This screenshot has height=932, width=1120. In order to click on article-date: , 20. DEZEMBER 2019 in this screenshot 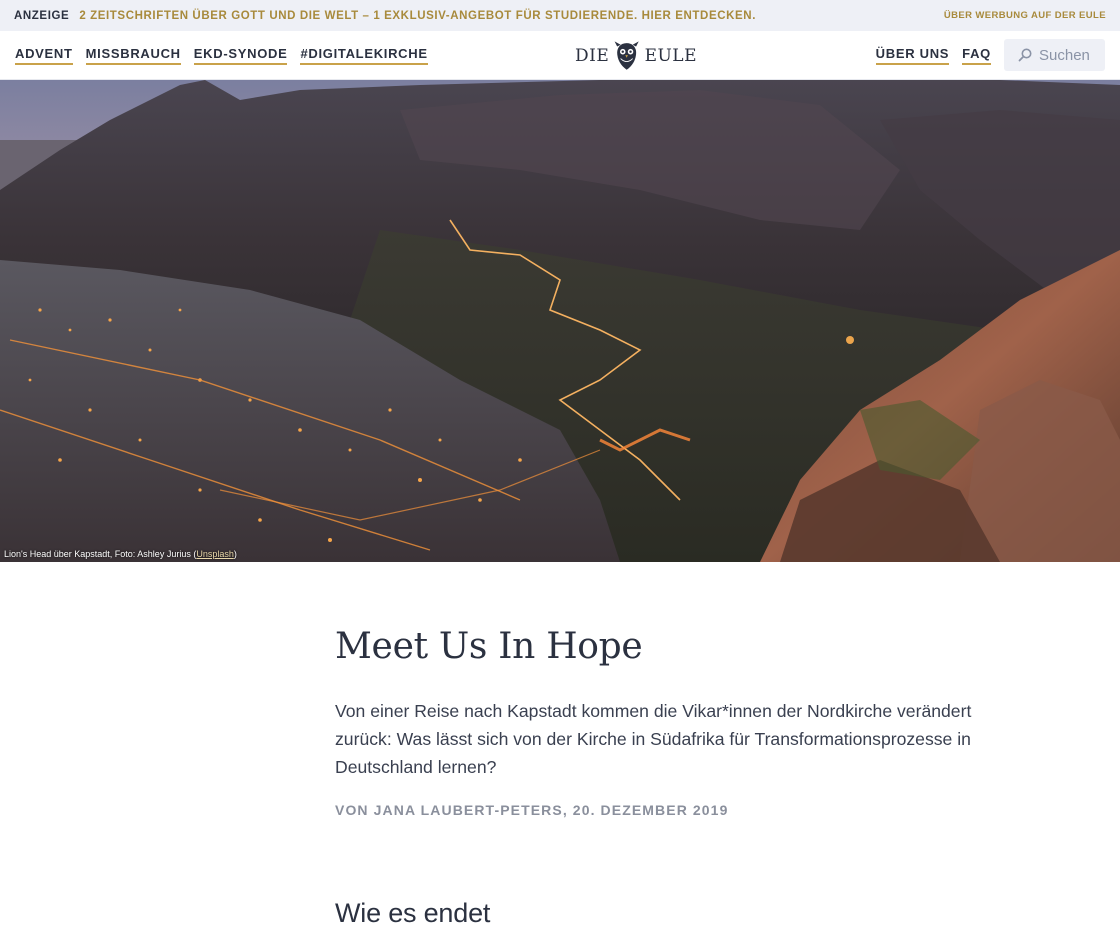, I will do `click(645, 810)`.